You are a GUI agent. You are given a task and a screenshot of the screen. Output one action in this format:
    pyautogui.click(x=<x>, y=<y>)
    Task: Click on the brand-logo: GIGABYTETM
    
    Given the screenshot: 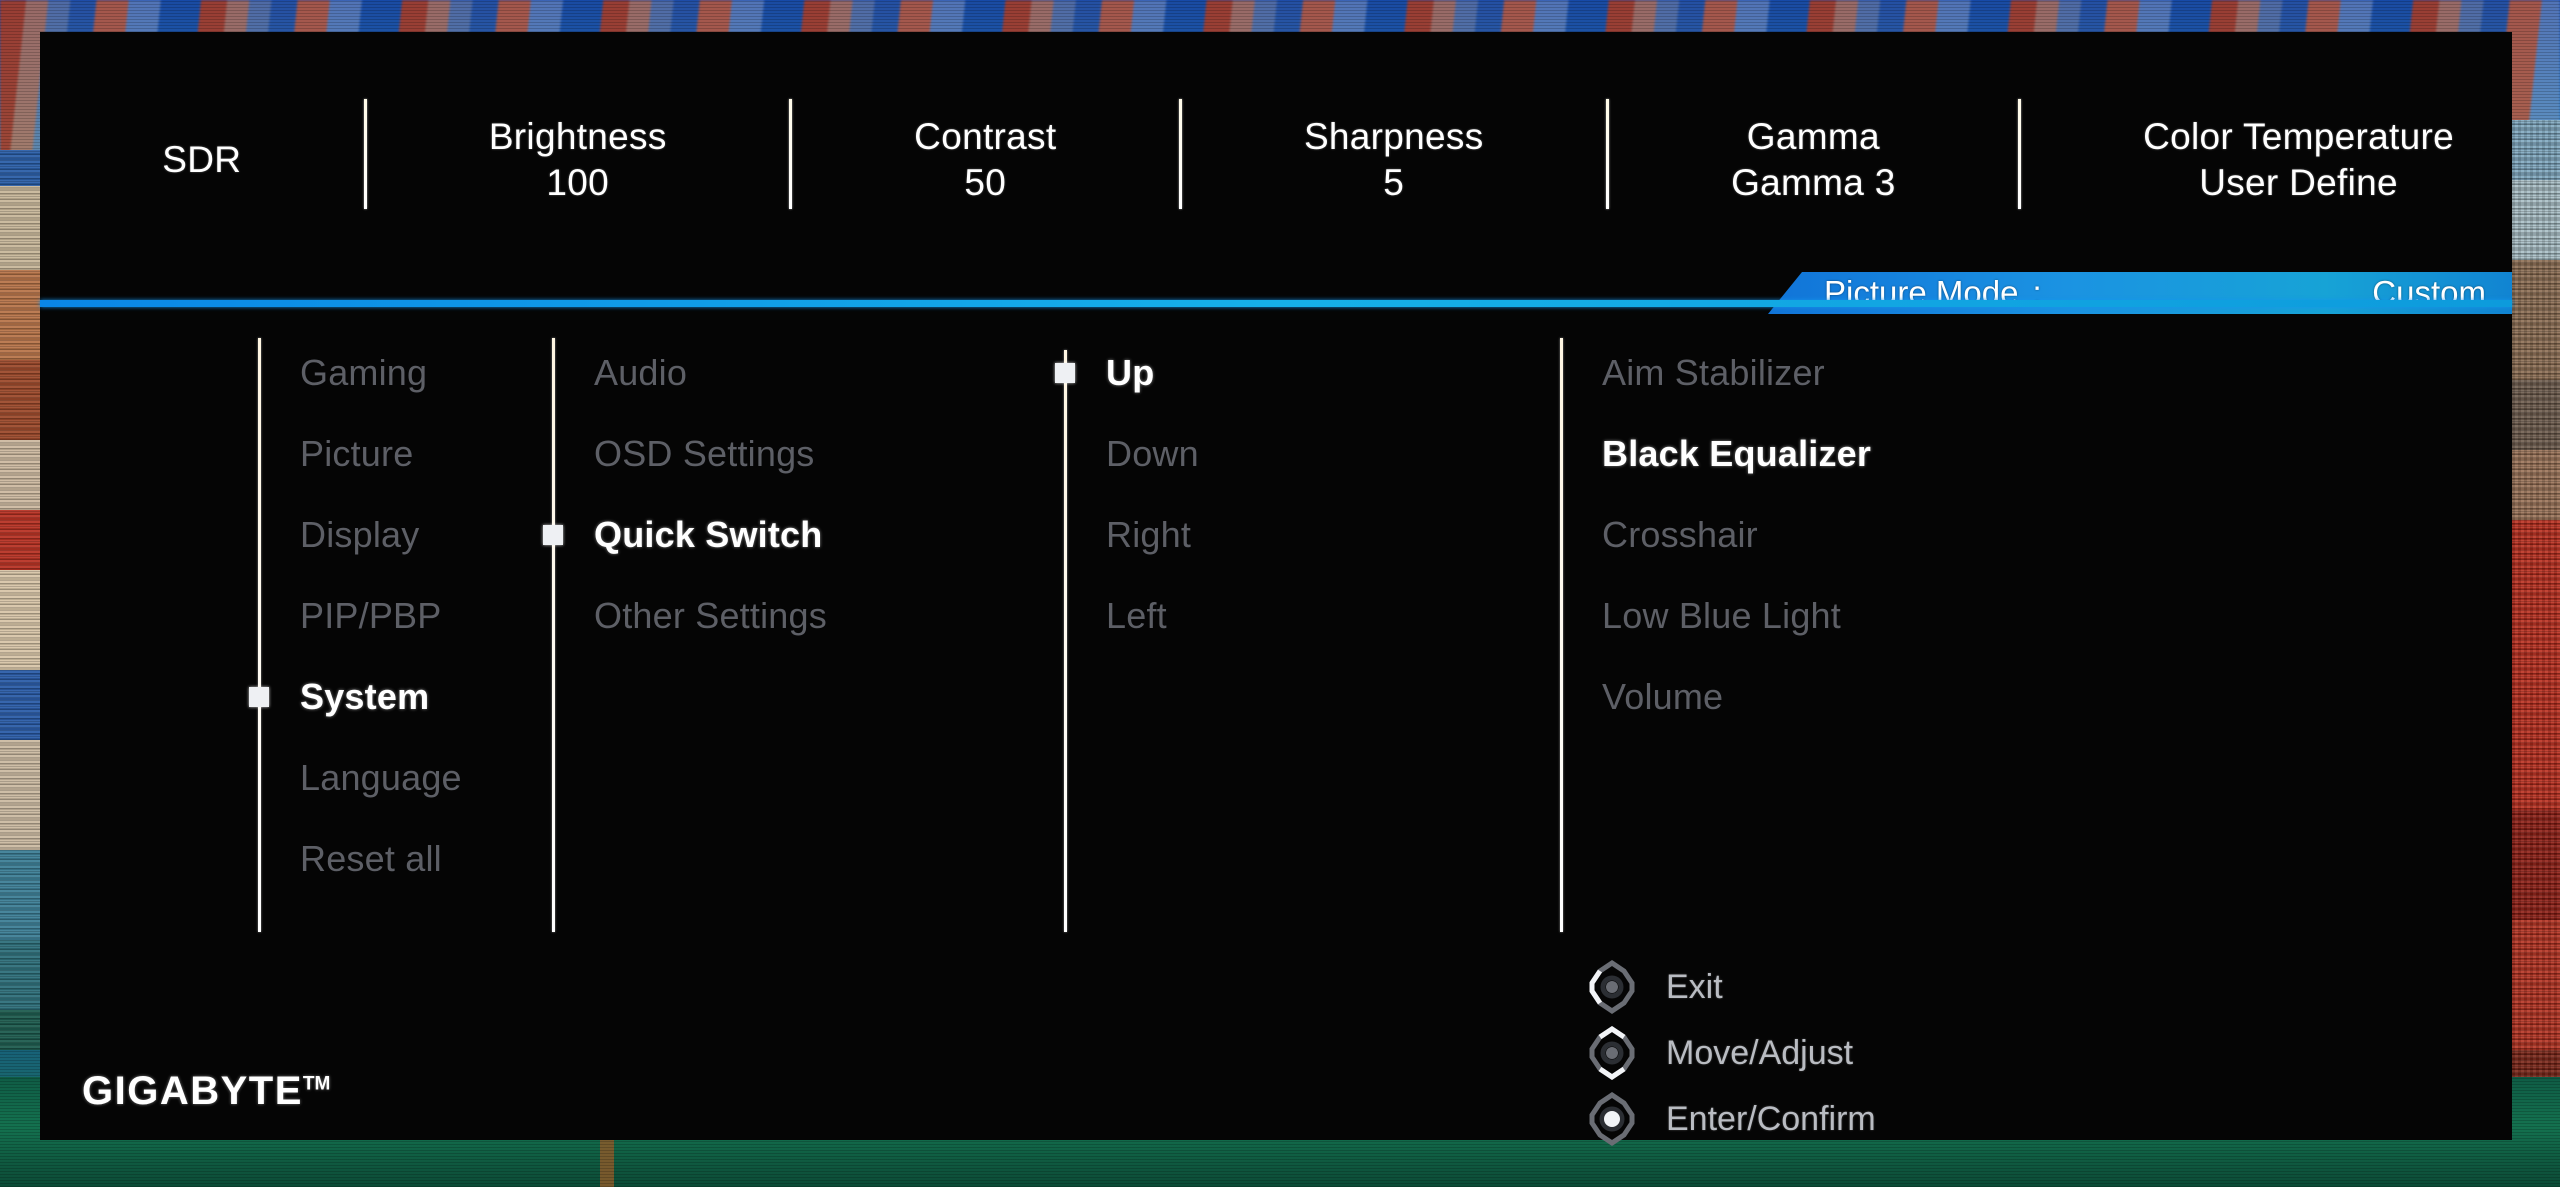 What is the action you would take?
    pyautogui.click(x=206, y=1091)
    